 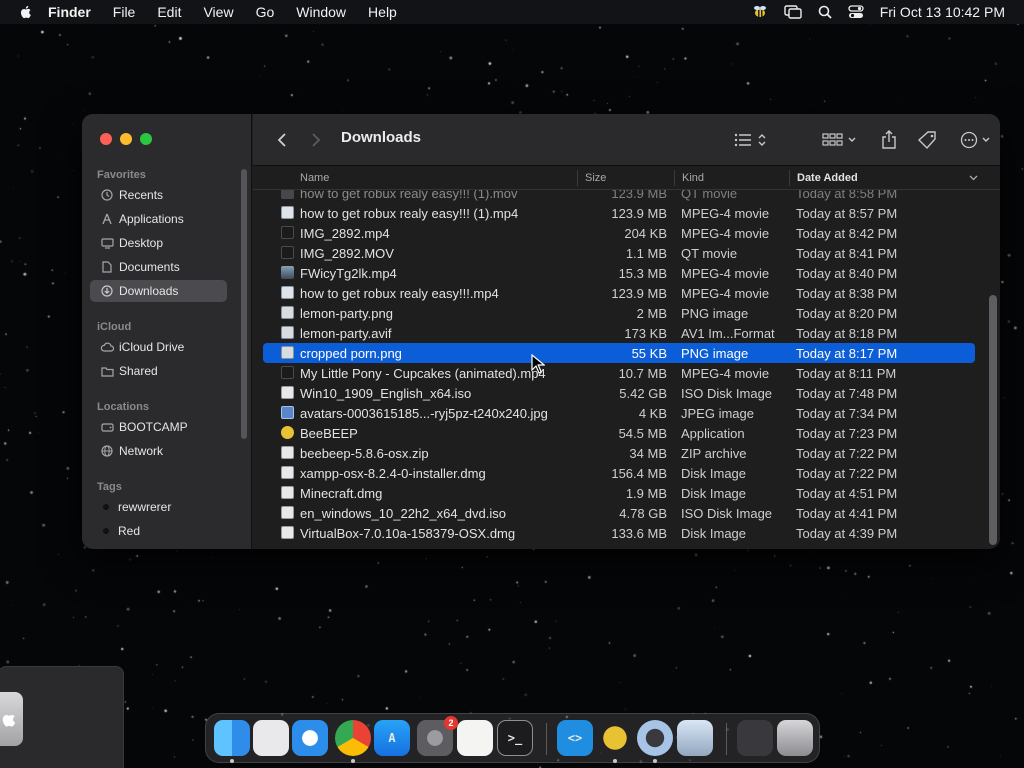 I want to click on back-button, so click(x=282, y=140).